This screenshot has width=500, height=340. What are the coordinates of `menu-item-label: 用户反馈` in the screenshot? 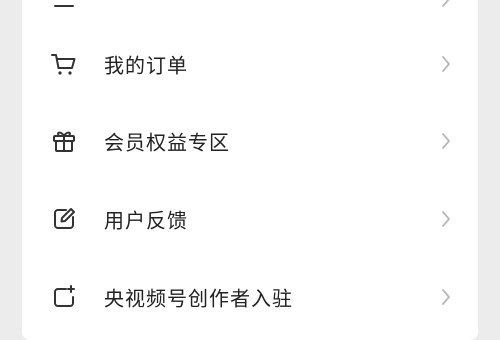 It's located at (146, 220).